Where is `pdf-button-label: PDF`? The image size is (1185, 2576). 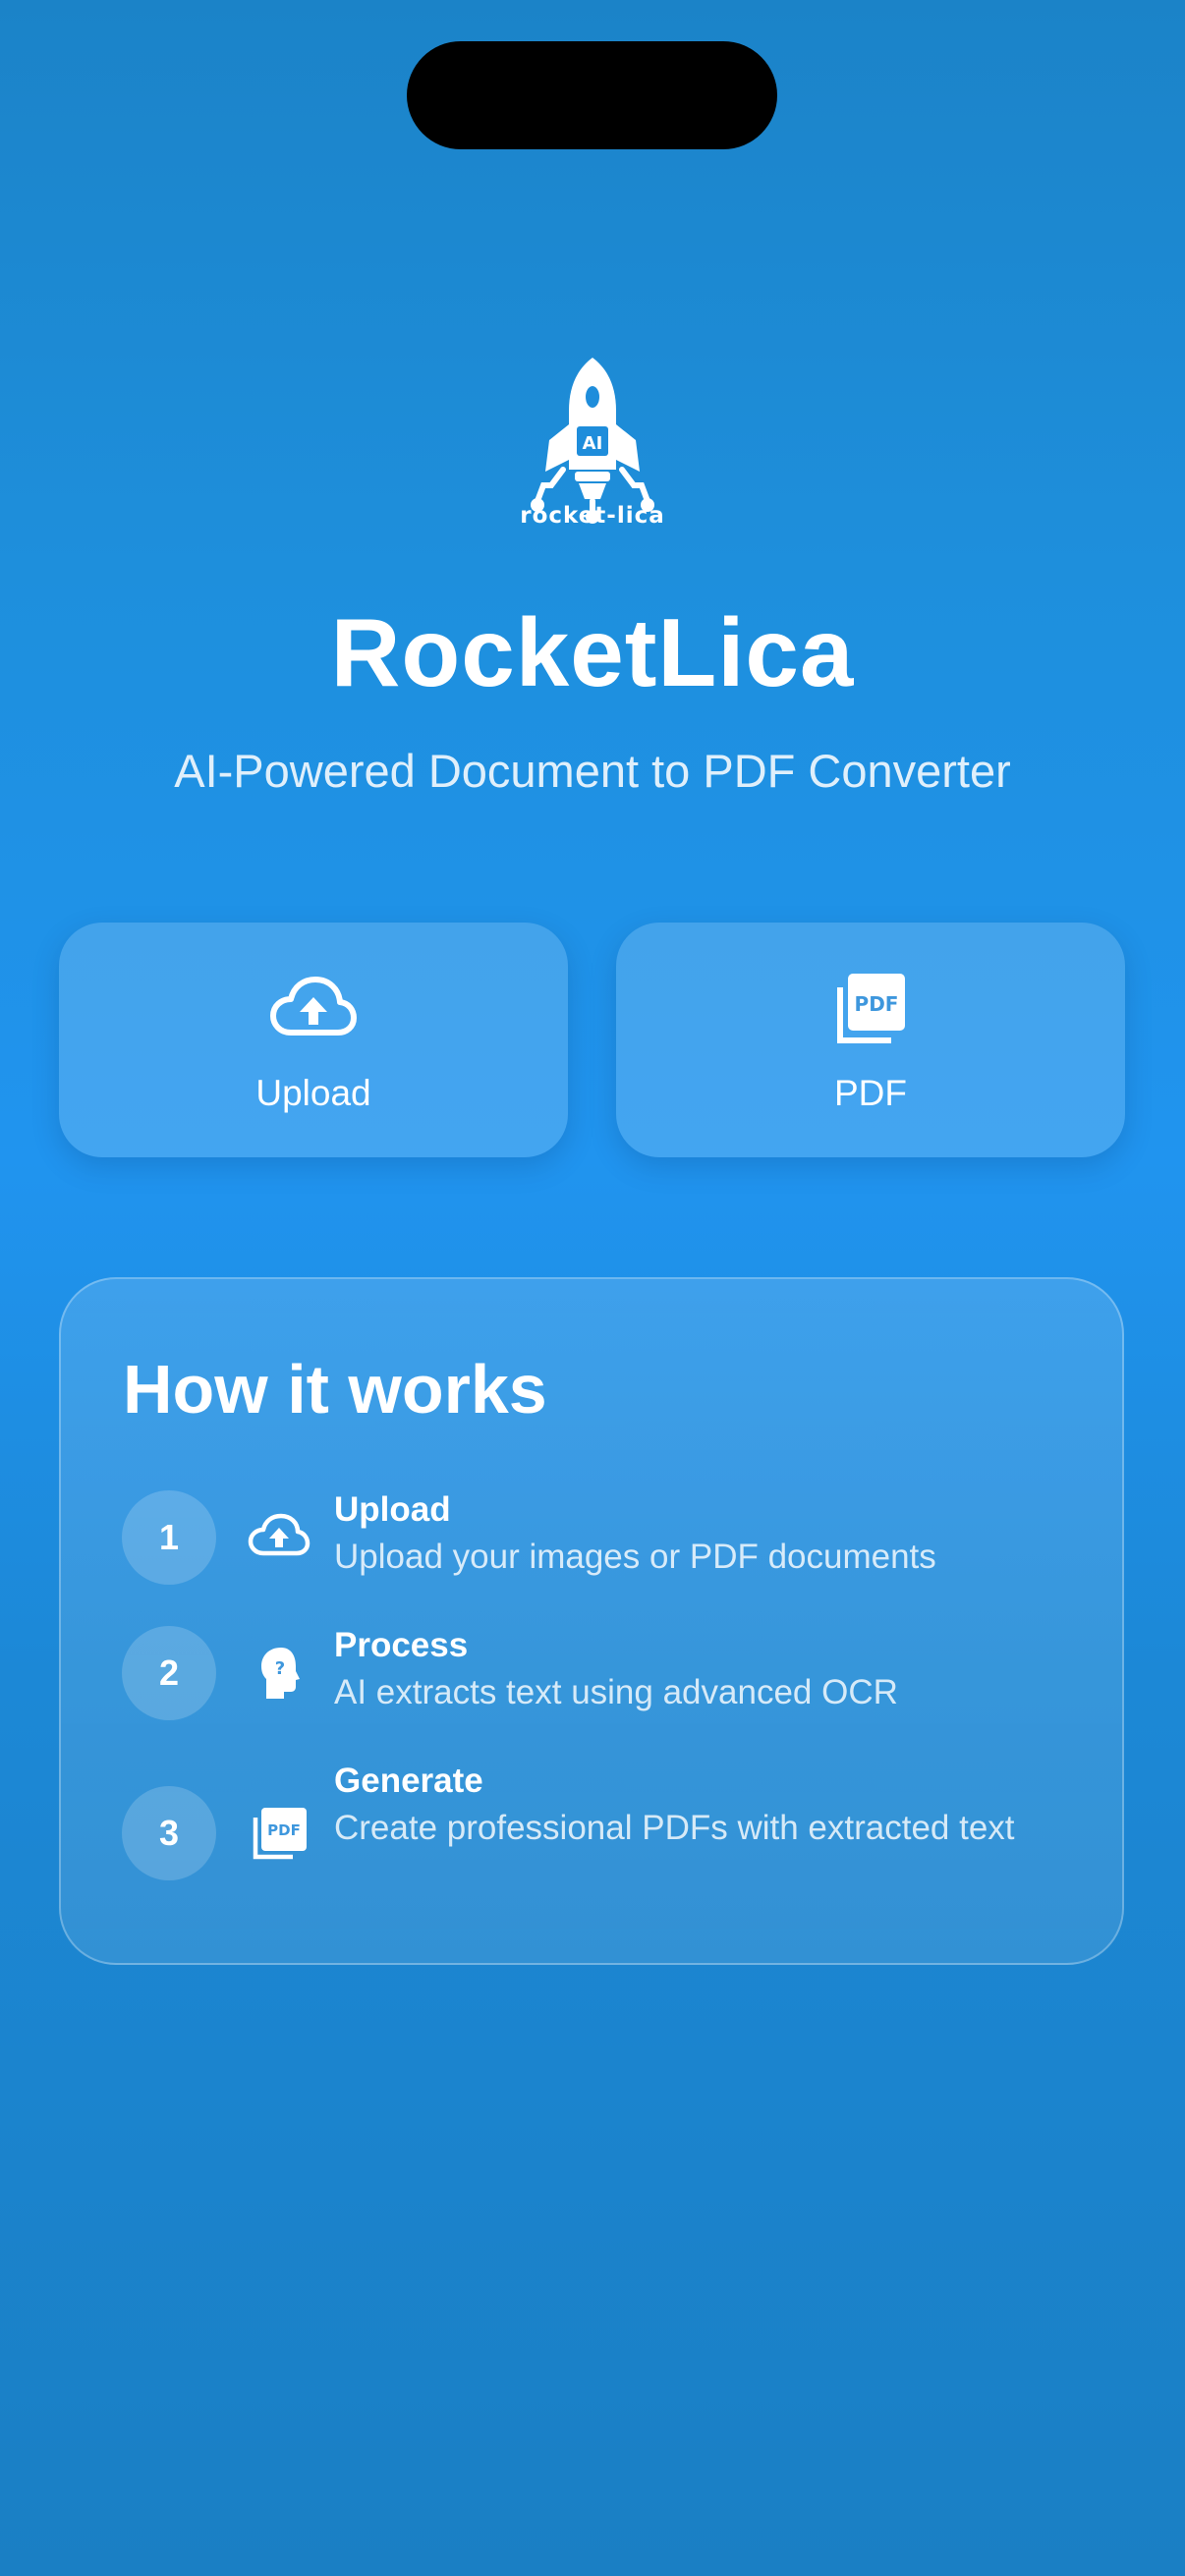
pdf-button-label: PDF is located at coordinates (871, 1093).